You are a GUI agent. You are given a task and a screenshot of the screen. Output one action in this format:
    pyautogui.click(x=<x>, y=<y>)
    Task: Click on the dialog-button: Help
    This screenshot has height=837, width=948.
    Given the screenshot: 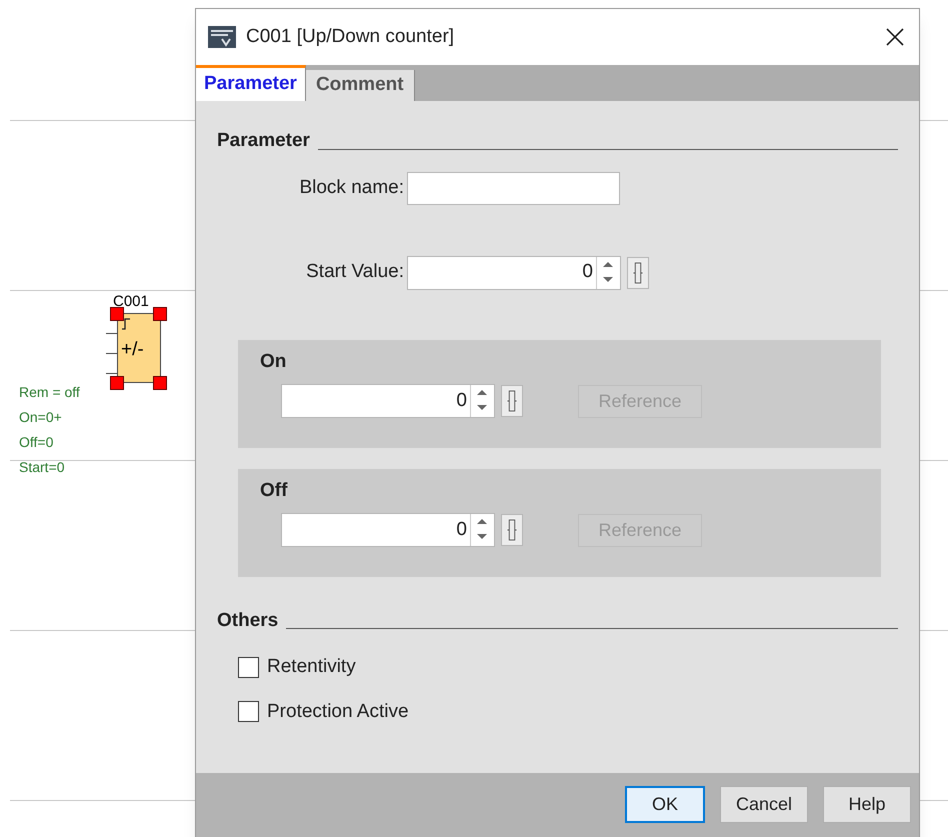 What is the action you would take?
    pyautogui.click(x=867, y=804)
    